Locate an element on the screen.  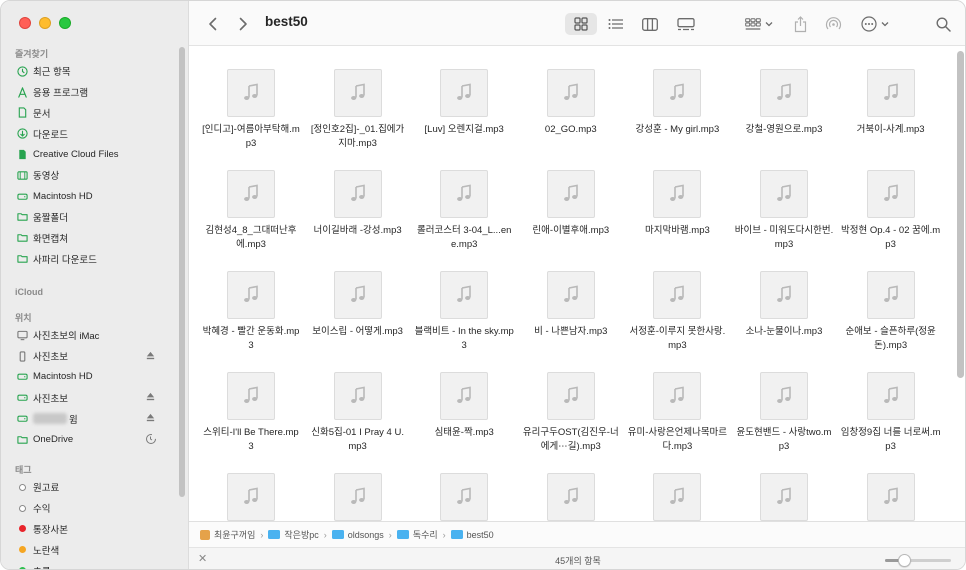
column-view-button is located at coordinates (650, 24).